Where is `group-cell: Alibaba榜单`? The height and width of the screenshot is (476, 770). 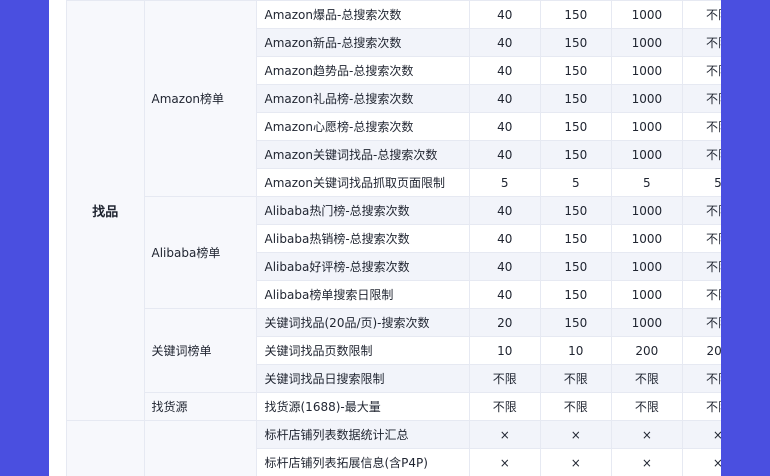 group-cell: Alibaba榜单 is located at coordinates (200, 252).